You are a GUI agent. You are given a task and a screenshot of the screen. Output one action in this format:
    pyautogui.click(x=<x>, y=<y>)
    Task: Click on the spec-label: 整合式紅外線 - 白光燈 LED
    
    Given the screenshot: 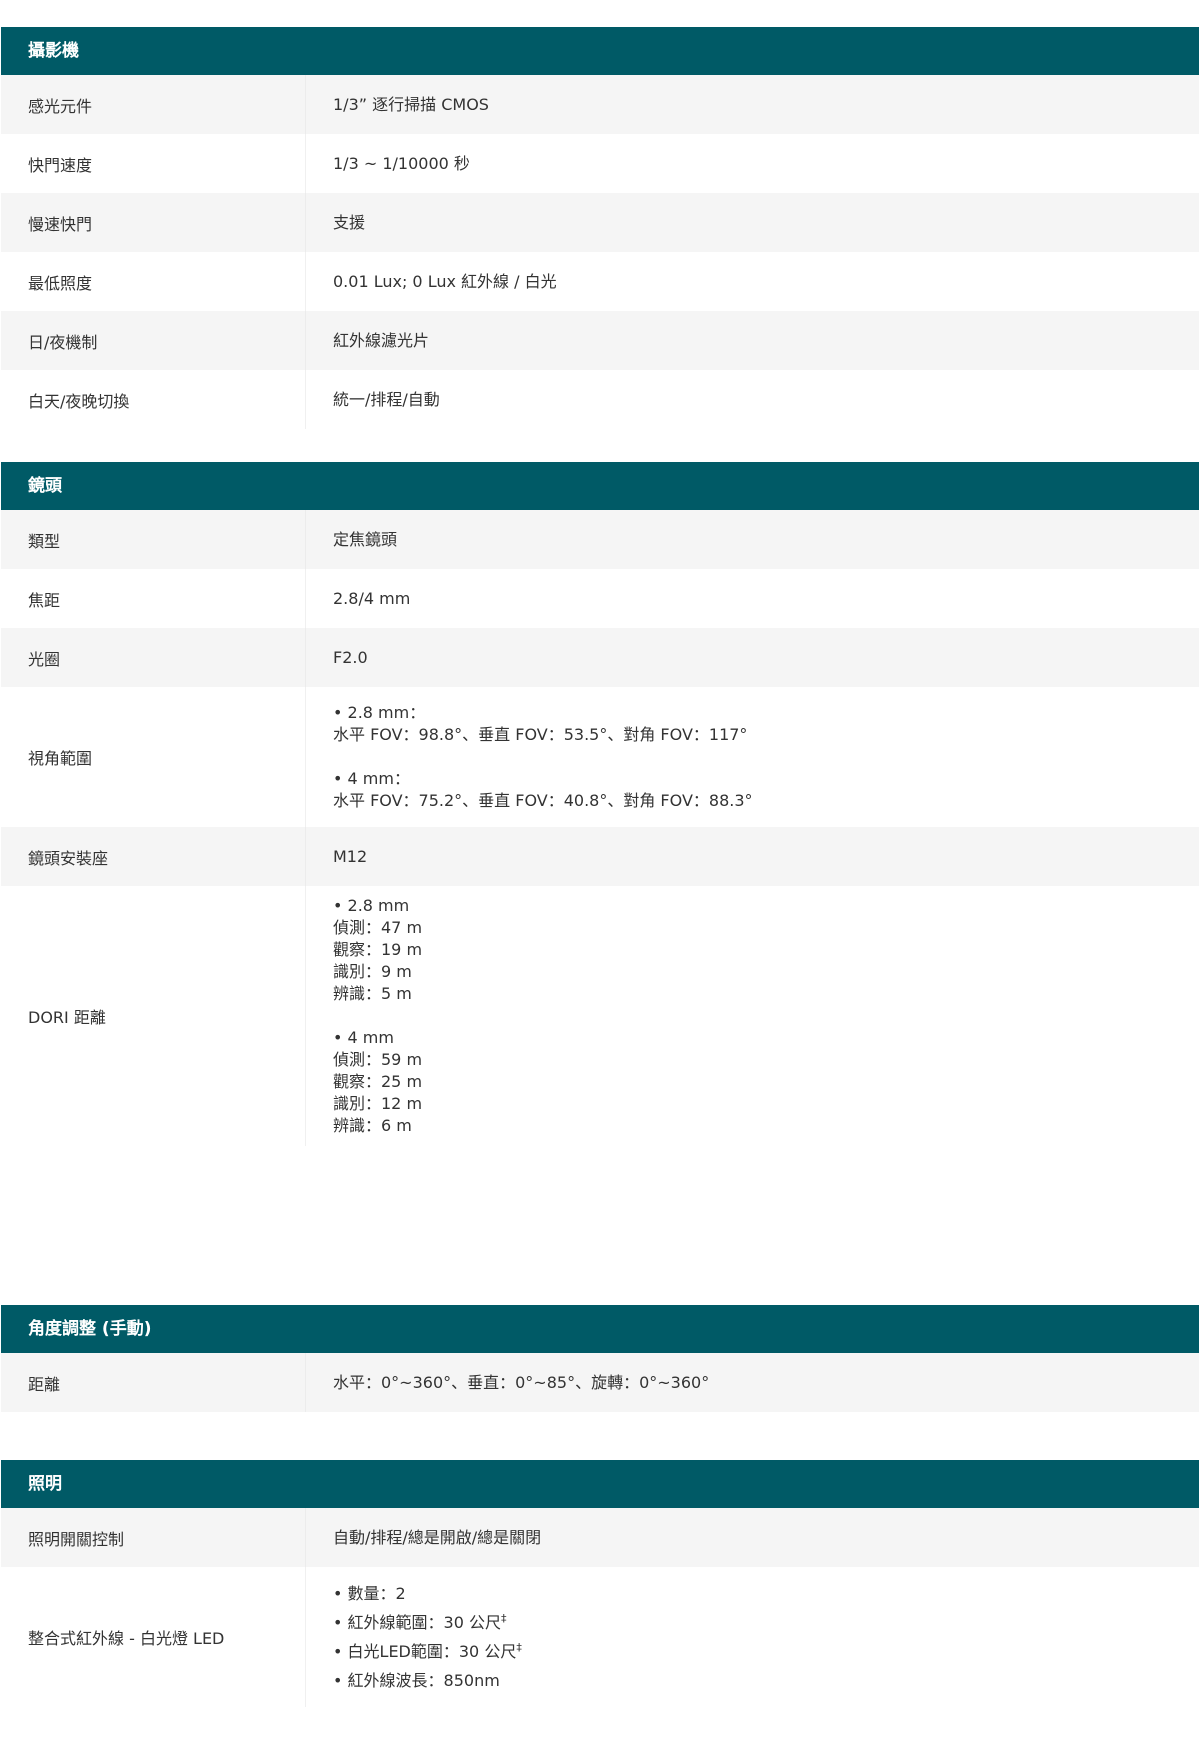 What is the action you would take?
    pyautogui.click(x=126, y=1638)
    